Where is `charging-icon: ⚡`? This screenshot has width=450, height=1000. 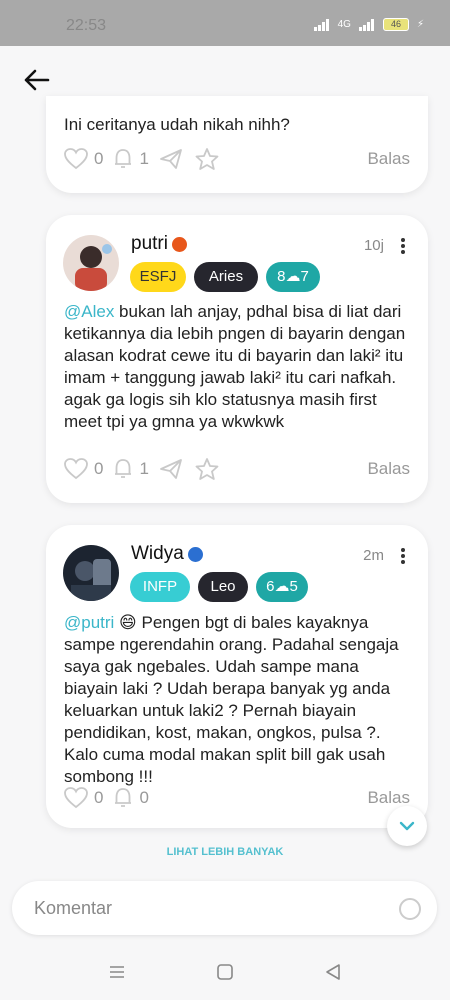 charging-icon: ⚡ is located at coordinates (420, 24).